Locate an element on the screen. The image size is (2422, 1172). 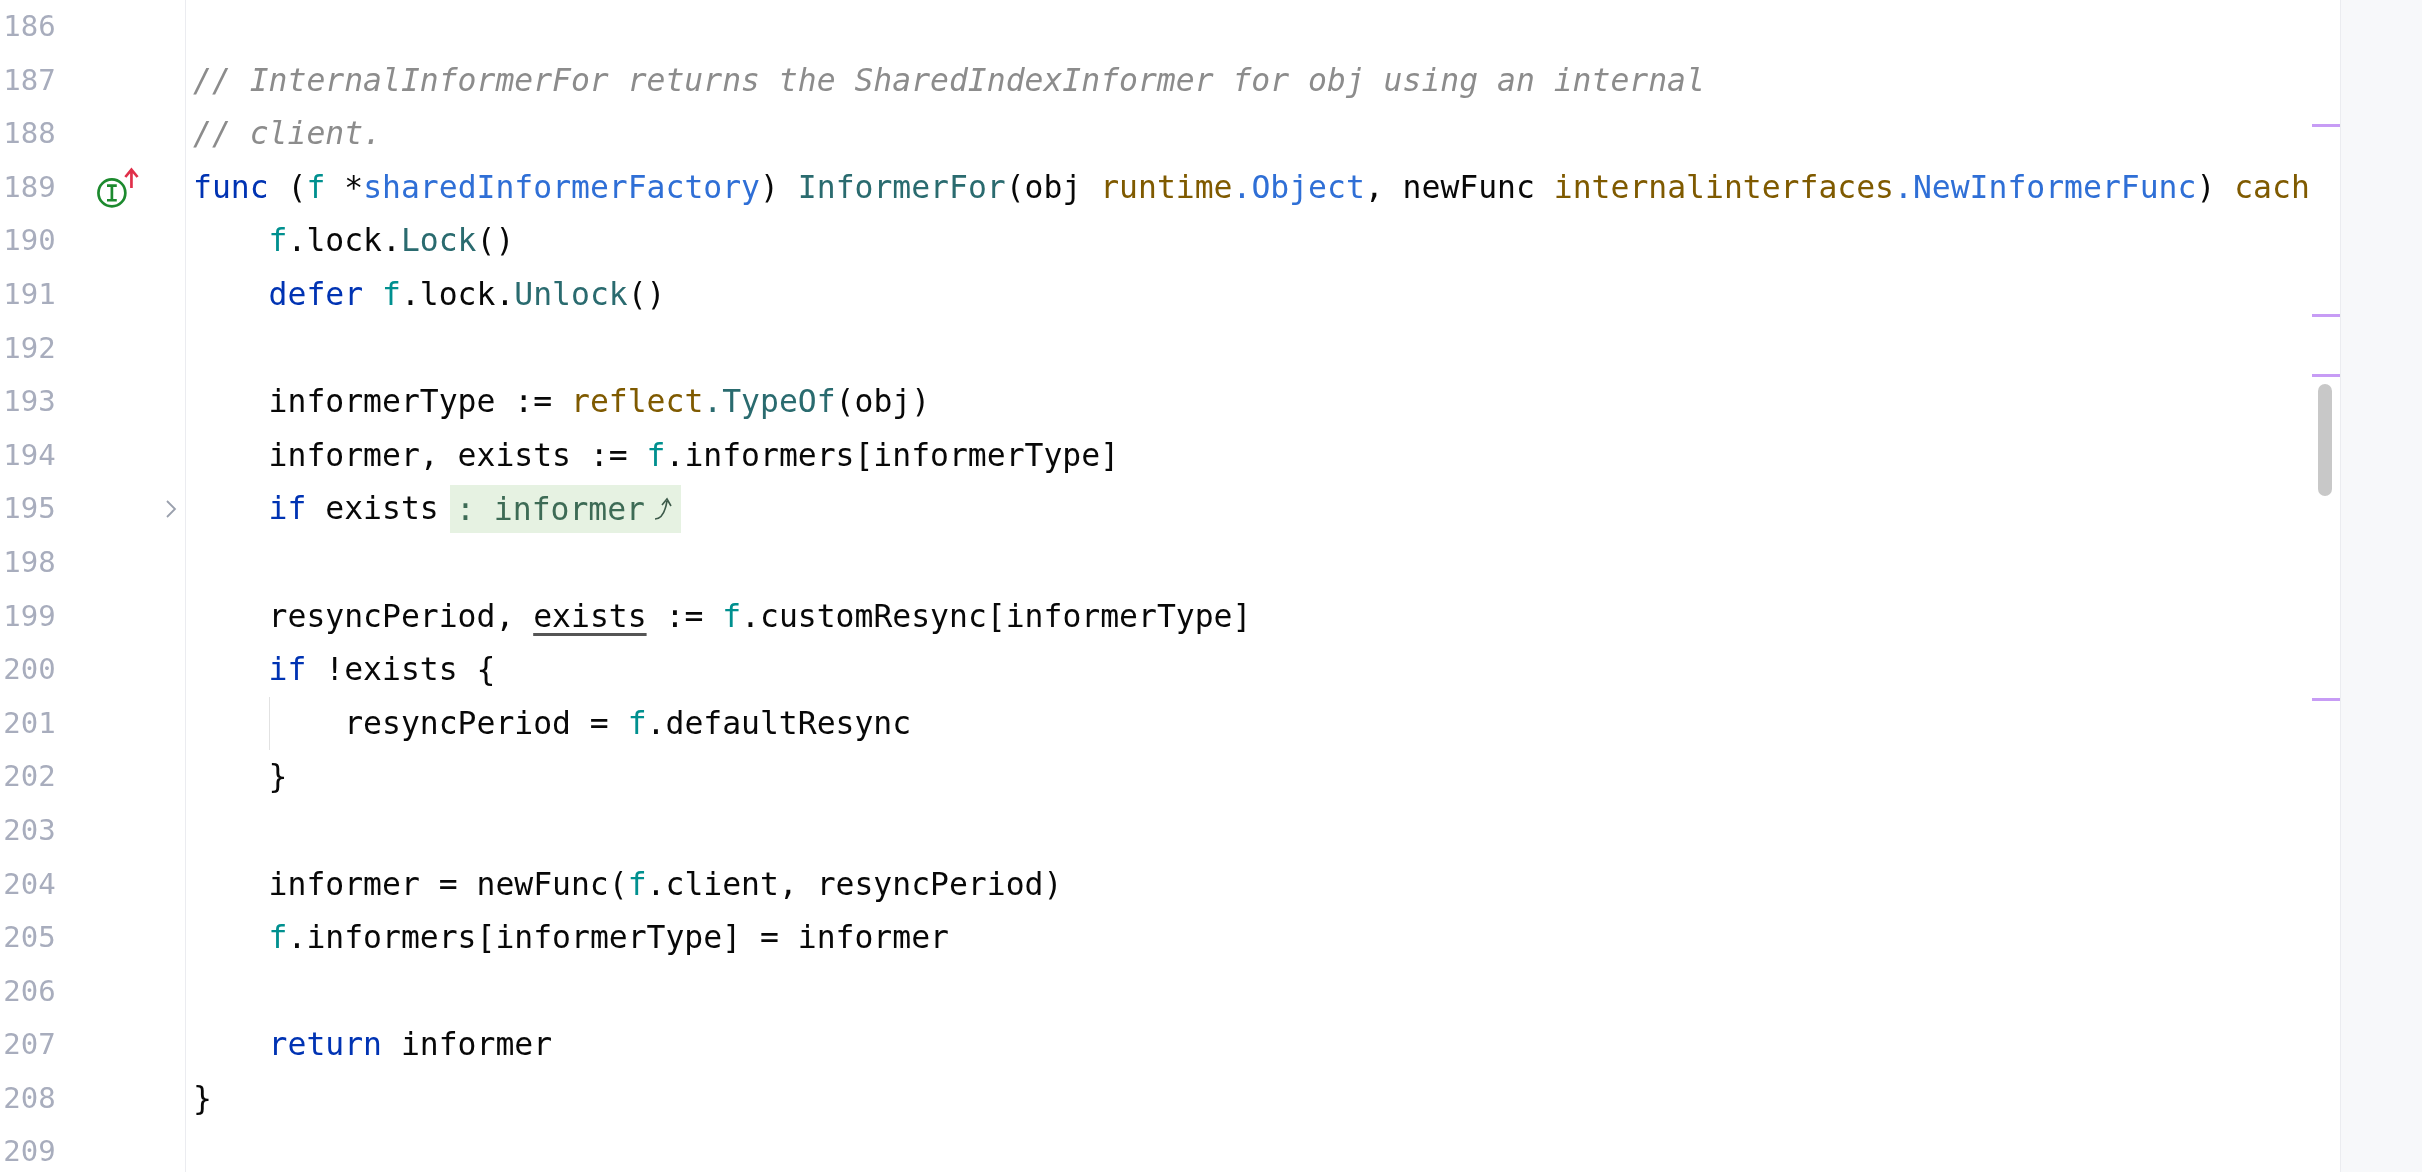
code-line: f.informers[informerType] = informer is located at coordinates (608, 938).